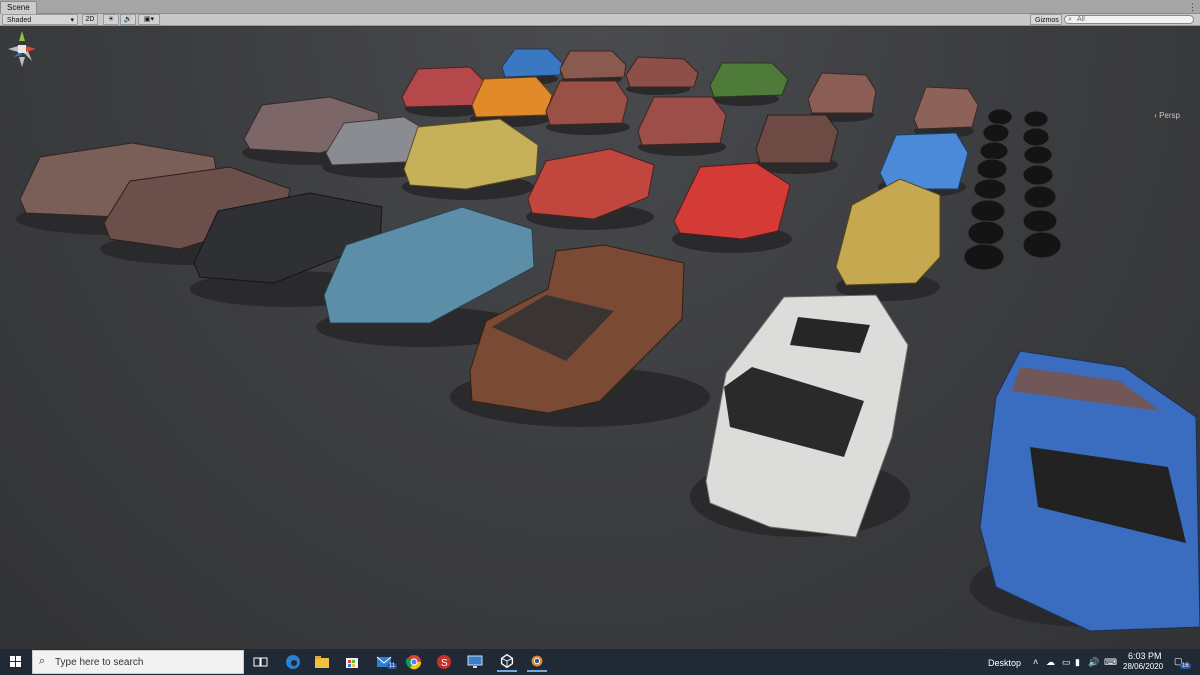 The height and width of the screenshot is (675, 1200). I want to click on chevron-down-icon: ▾, so click(72, 20).